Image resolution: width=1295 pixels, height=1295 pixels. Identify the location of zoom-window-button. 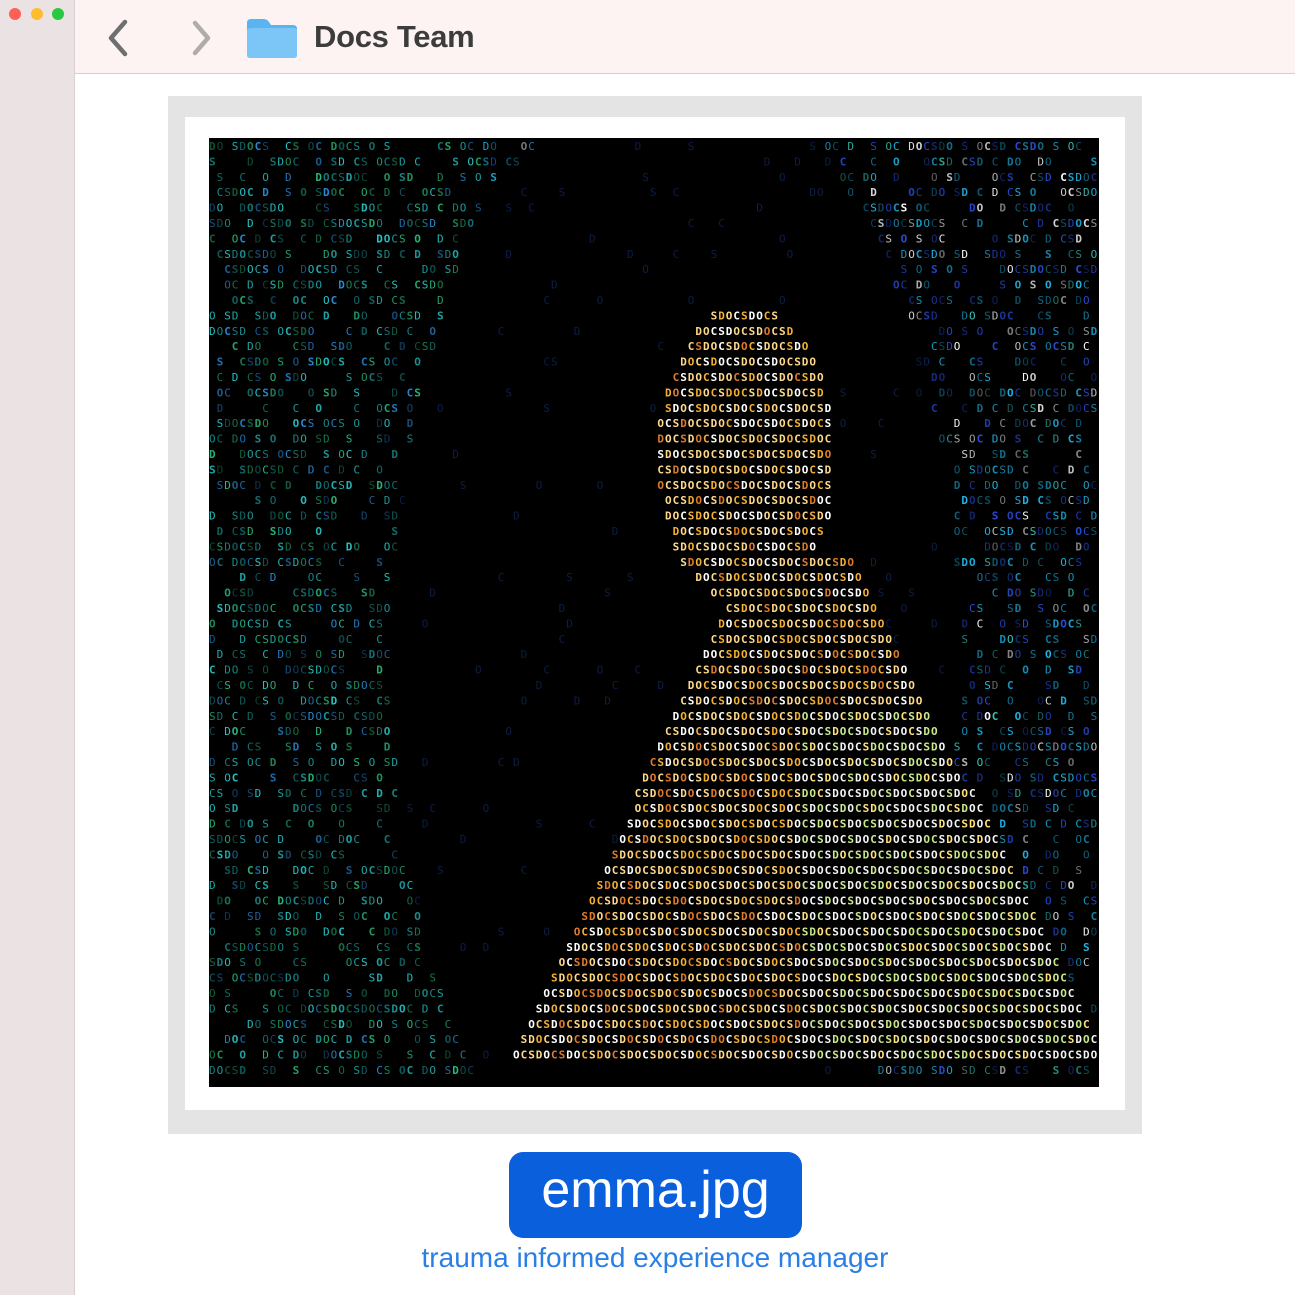
(58, 14).